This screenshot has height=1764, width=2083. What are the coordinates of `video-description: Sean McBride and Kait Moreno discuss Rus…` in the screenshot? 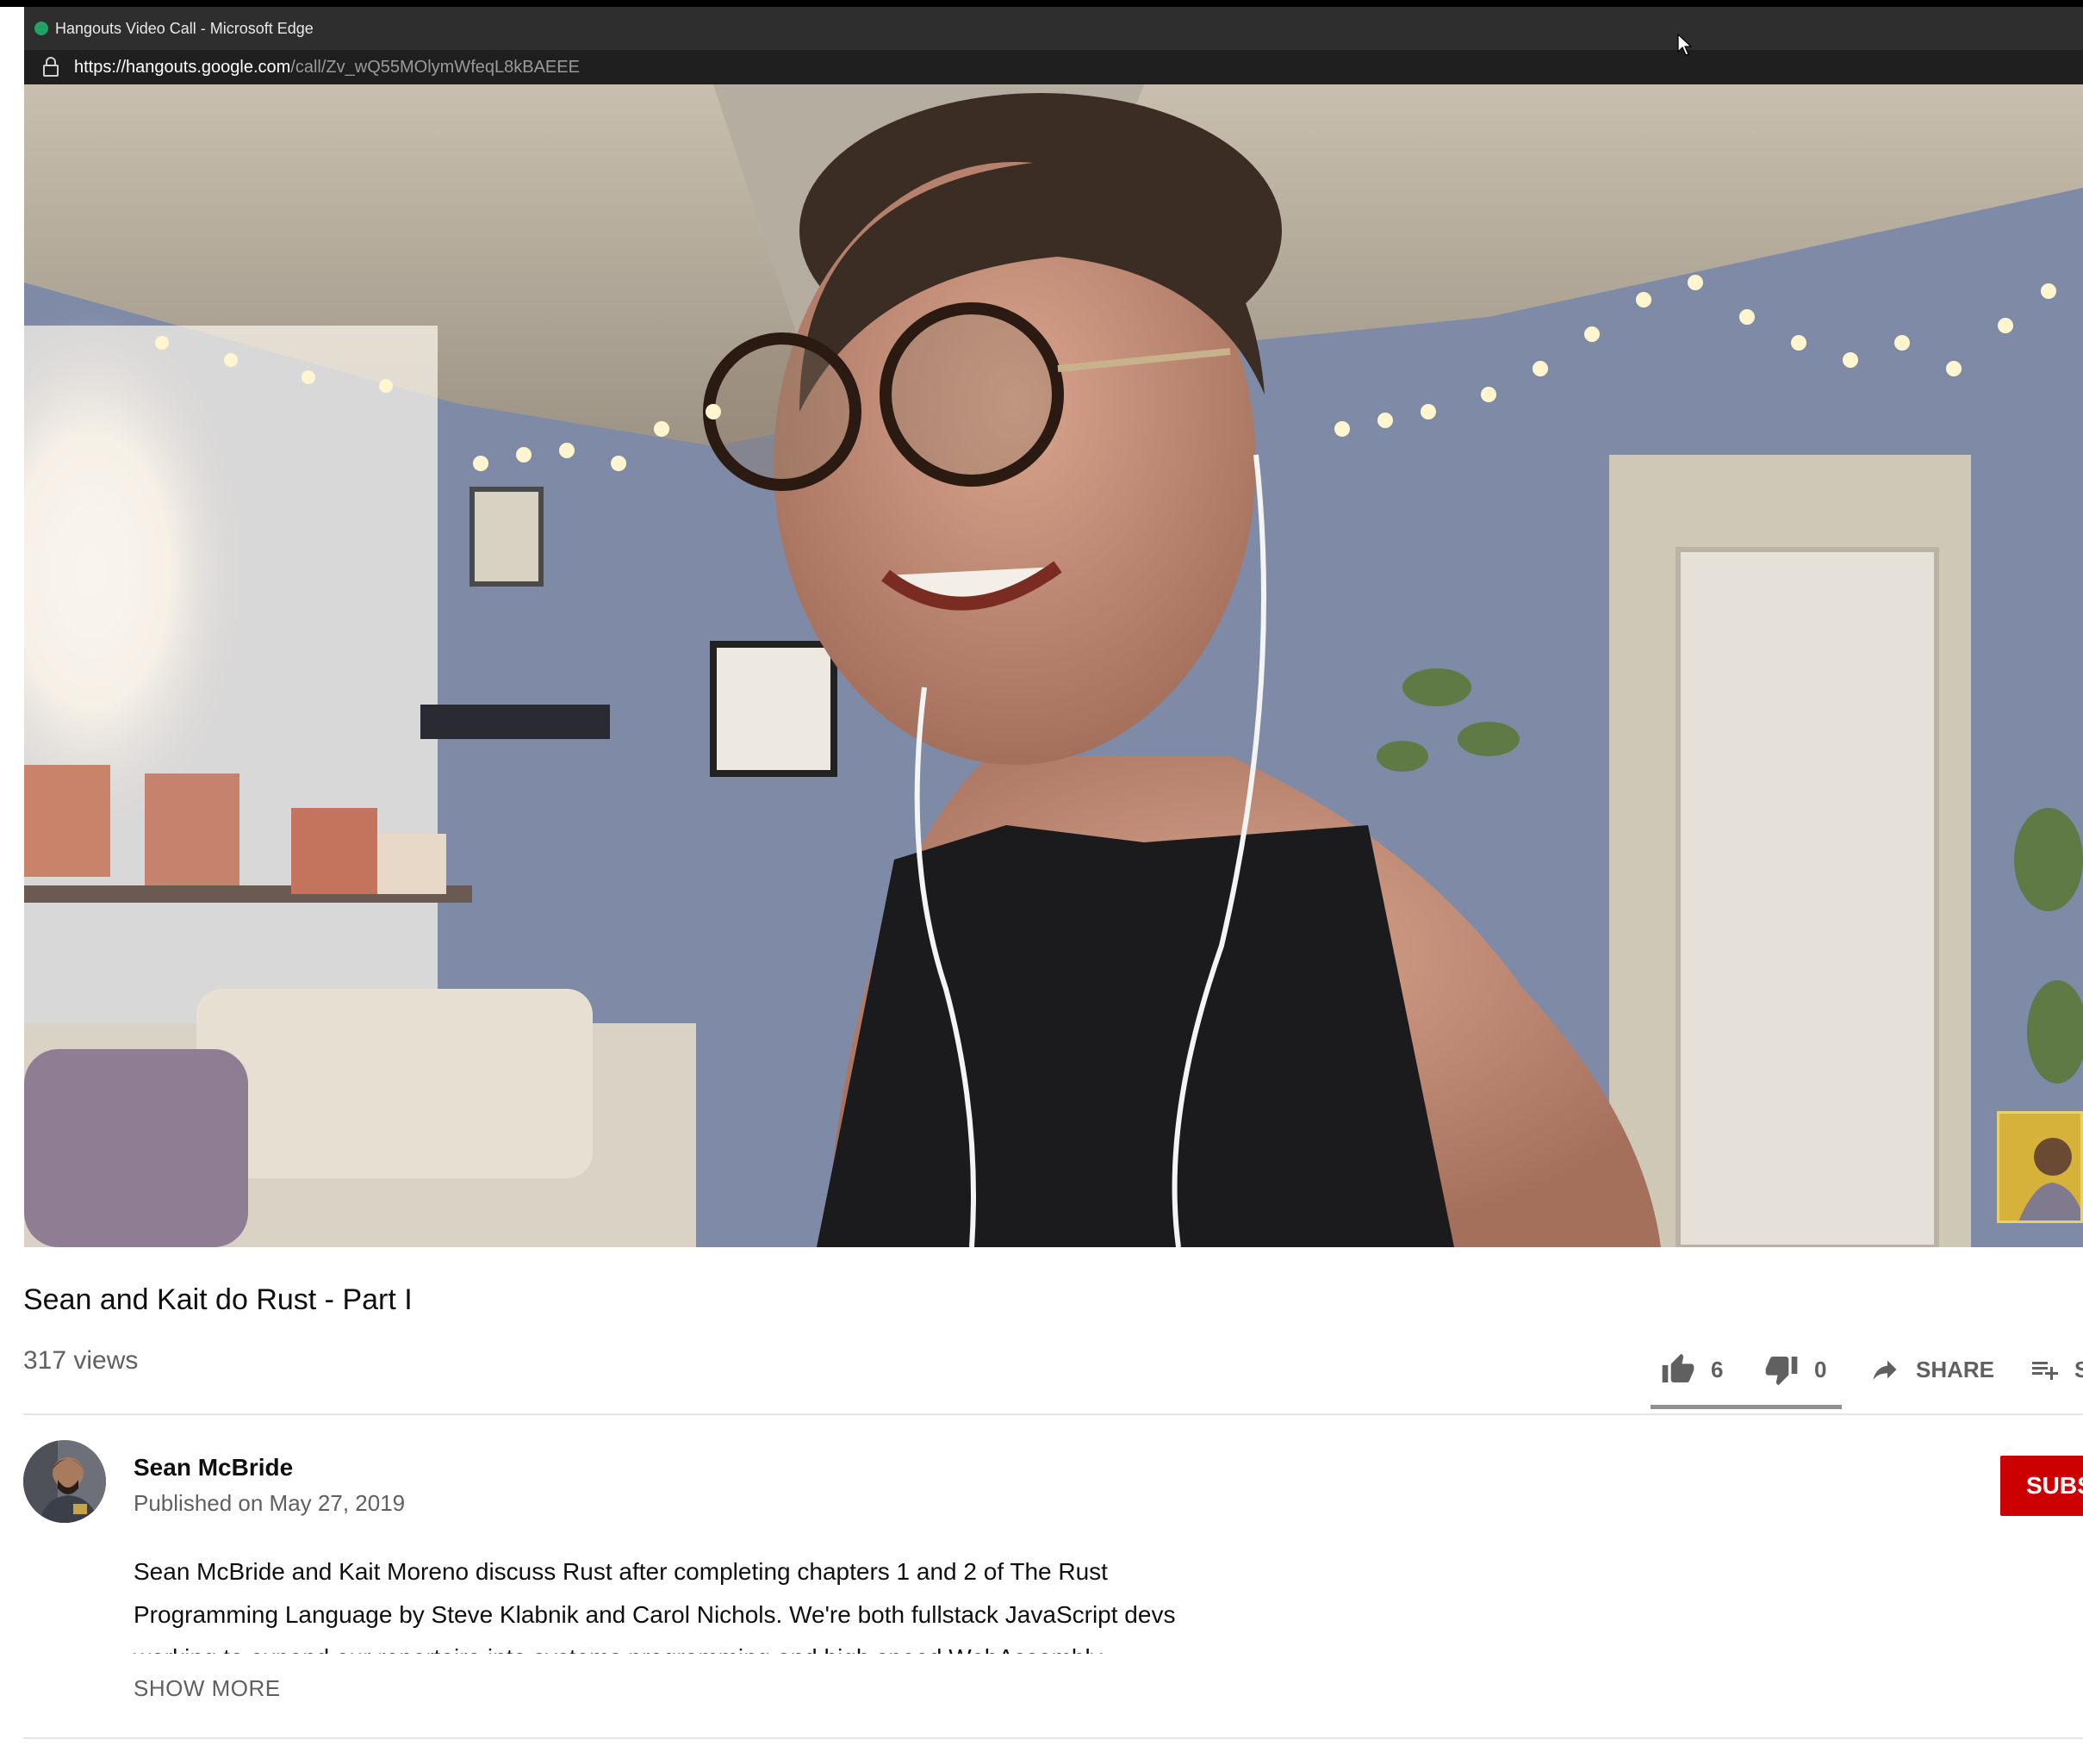 It's located at (693, 1602).